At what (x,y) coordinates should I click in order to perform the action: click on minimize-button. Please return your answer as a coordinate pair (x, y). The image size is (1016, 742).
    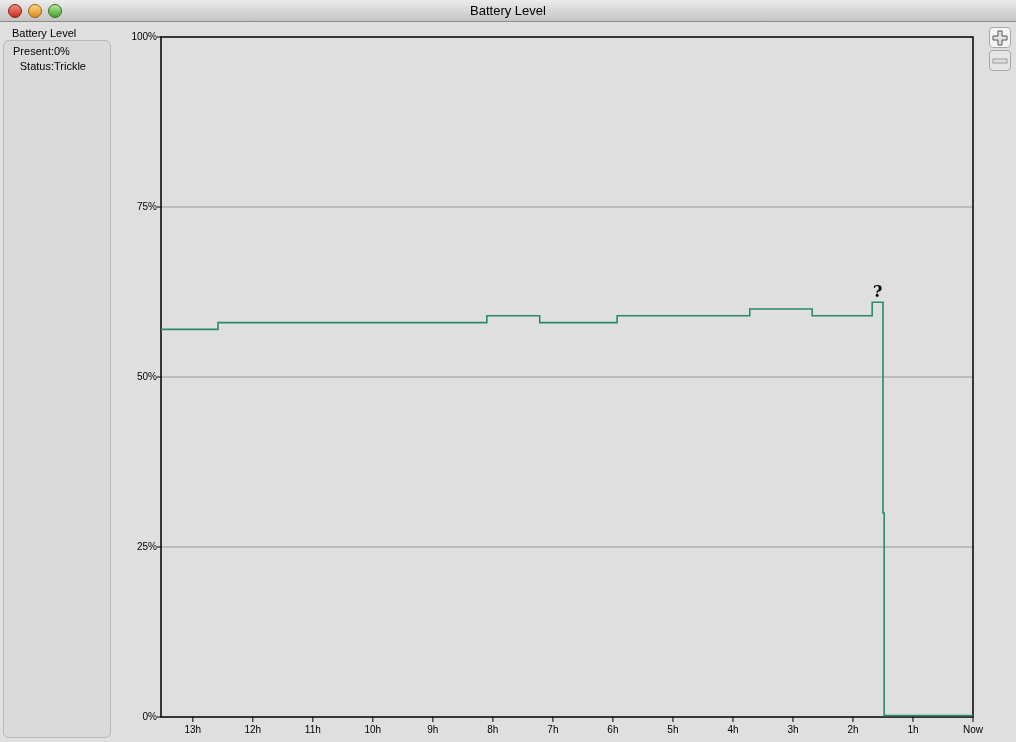
    Looking at the image, I should click on (35, 10).